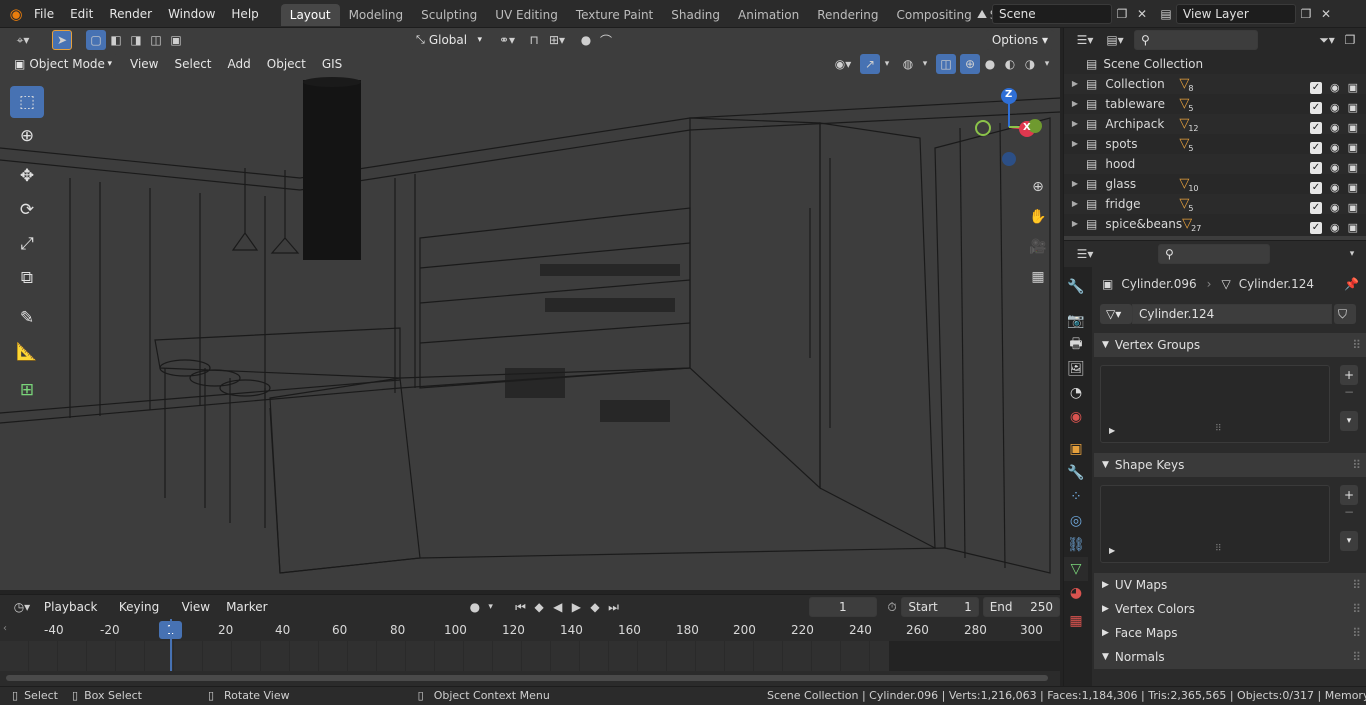 This screenshot has height=705, width=1366. What do you see at coordinates (1076, 593) in the screenshot?
I see `material-tab-icon: ◕` at bounding box center [1076, 593].